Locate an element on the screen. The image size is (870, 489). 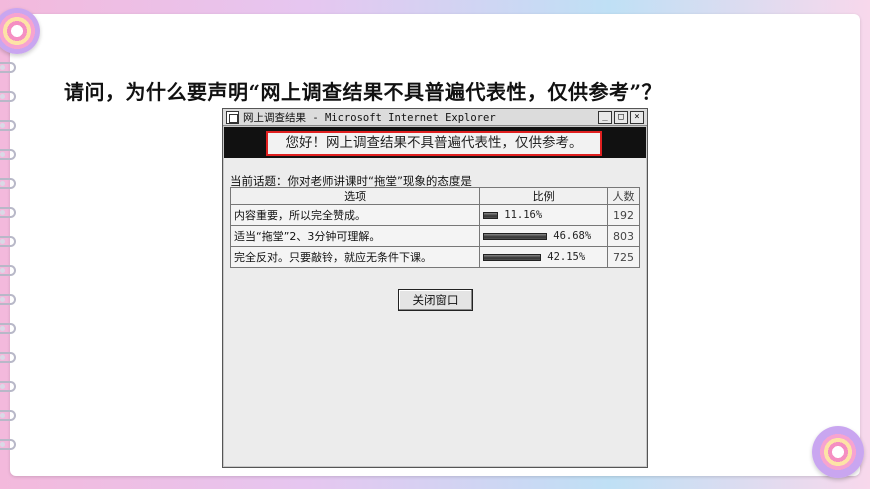
notice-banner: 您好！网上调查结果不具普遍代表性，仅供参考。 is located at coordinates (435, 142).